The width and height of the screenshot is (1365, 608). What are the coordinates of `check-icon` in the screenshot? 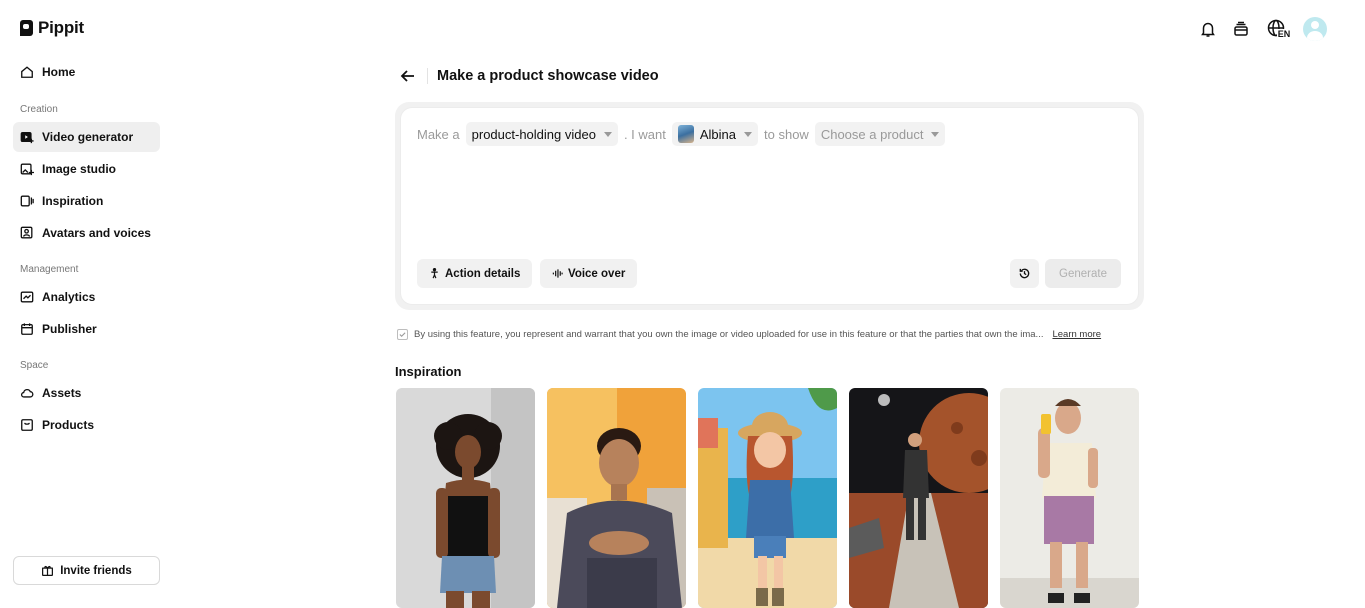 It's located at (402, 335).